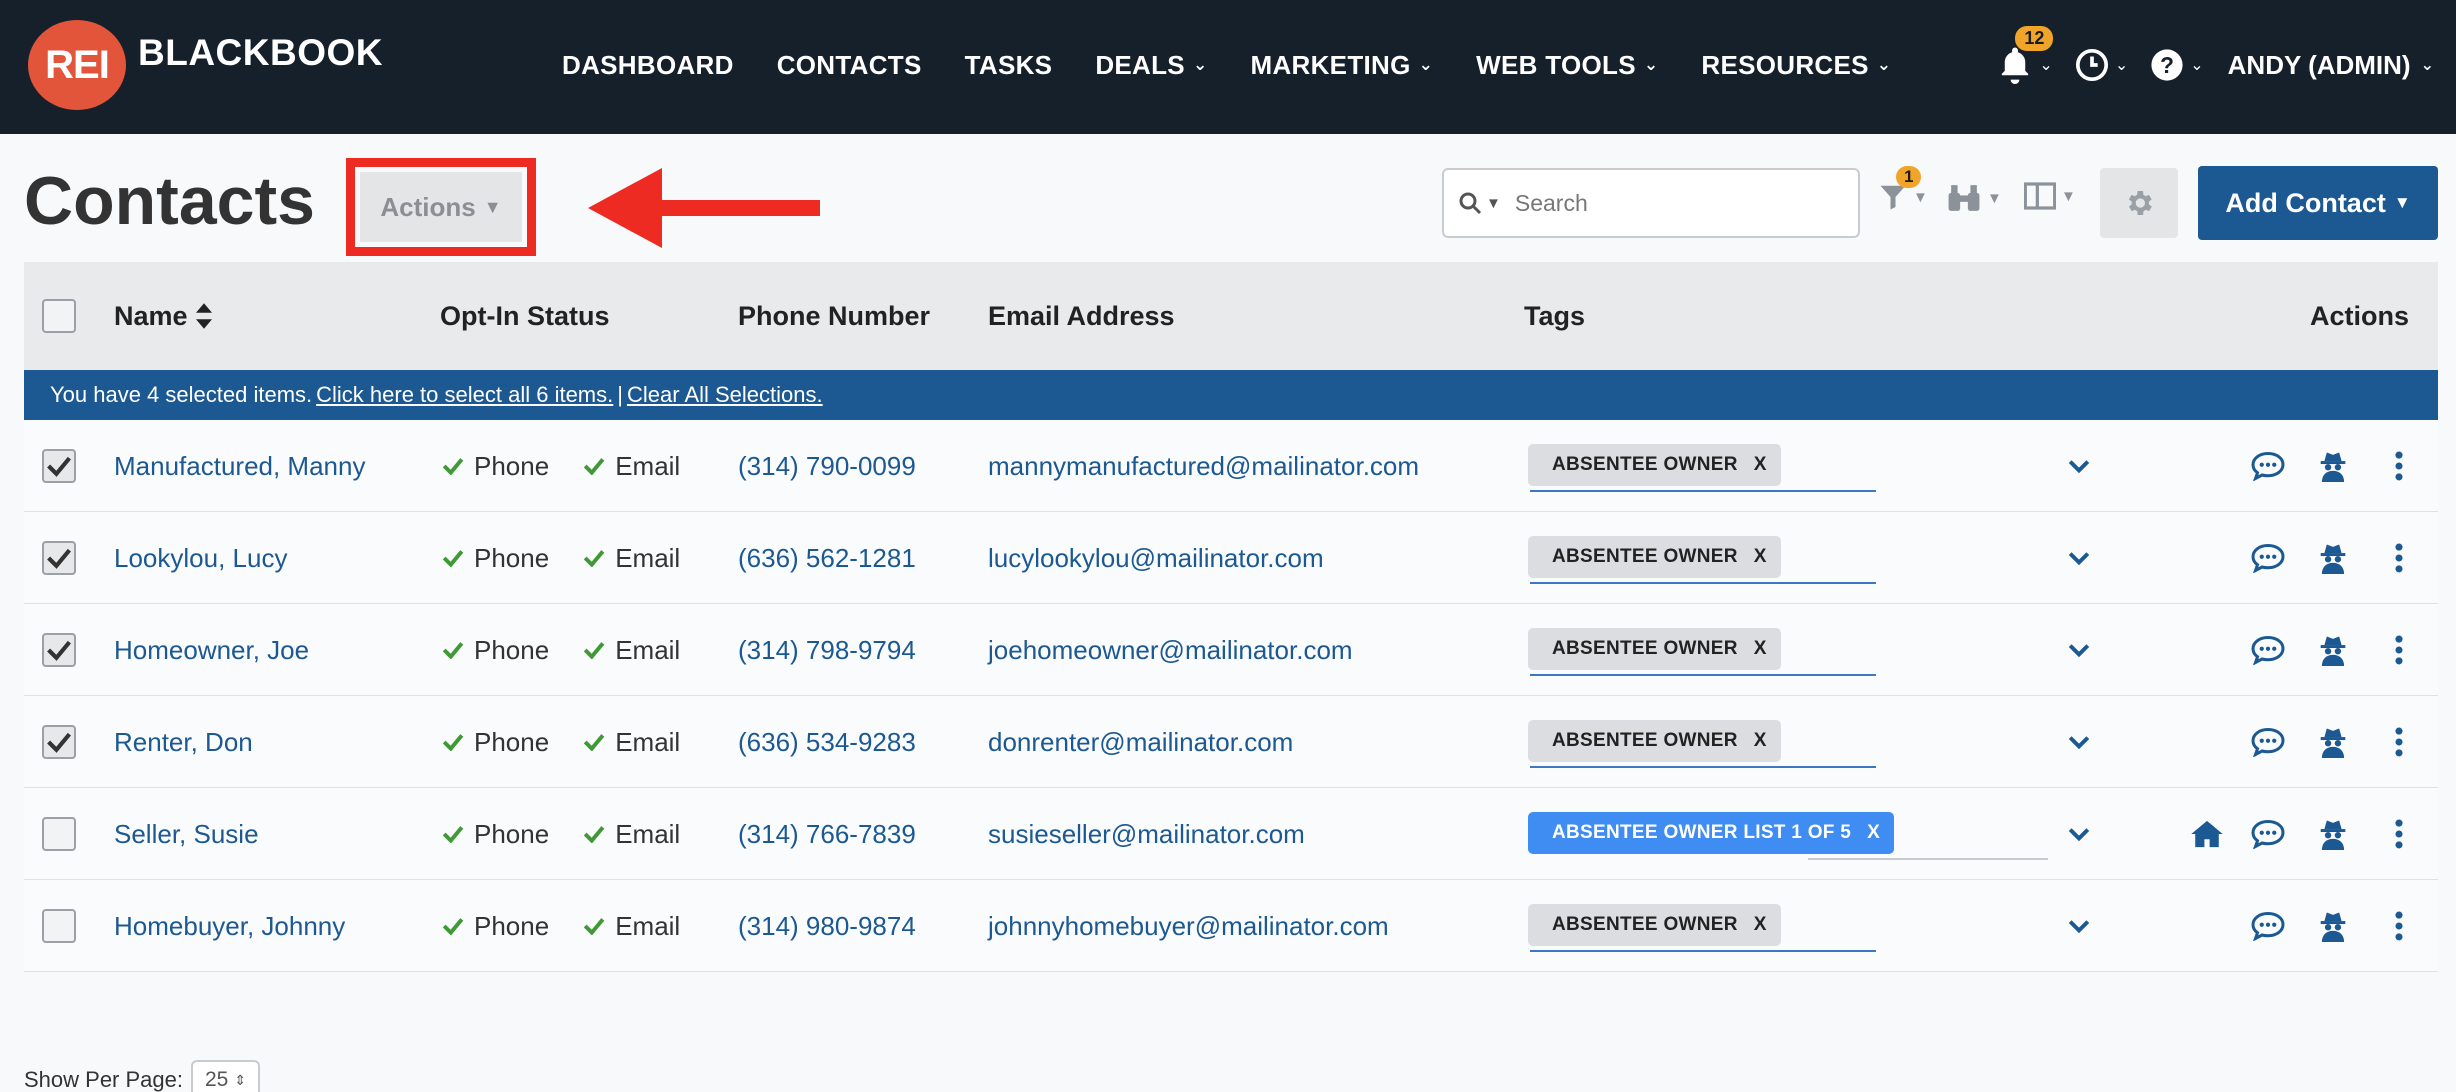  I want to click on add-contact-button: Add Contact ▼, so click(2318, 203).